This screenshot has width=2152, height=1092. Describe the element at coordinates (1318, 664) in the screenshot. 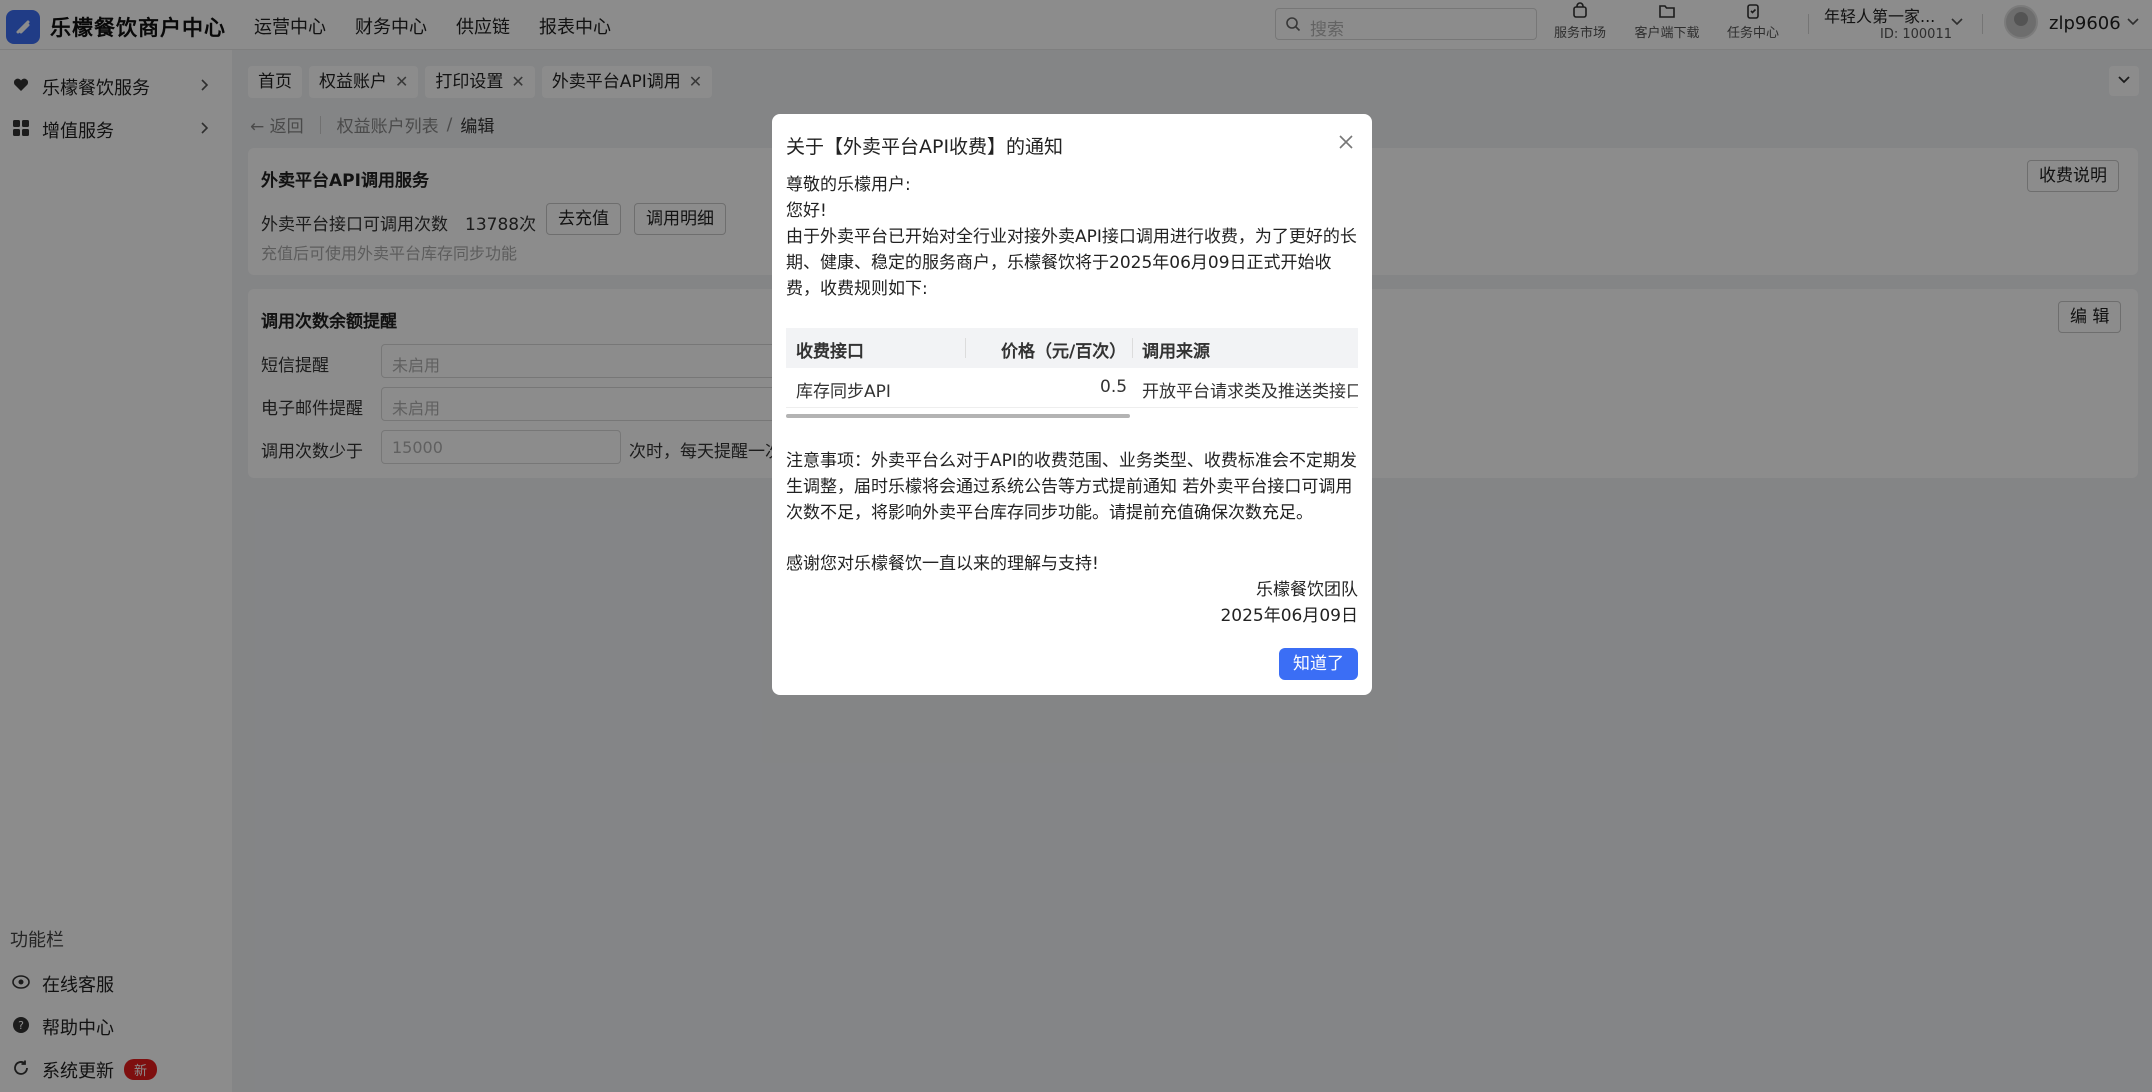

I see `acknowledge-button: 知道了` at that location.